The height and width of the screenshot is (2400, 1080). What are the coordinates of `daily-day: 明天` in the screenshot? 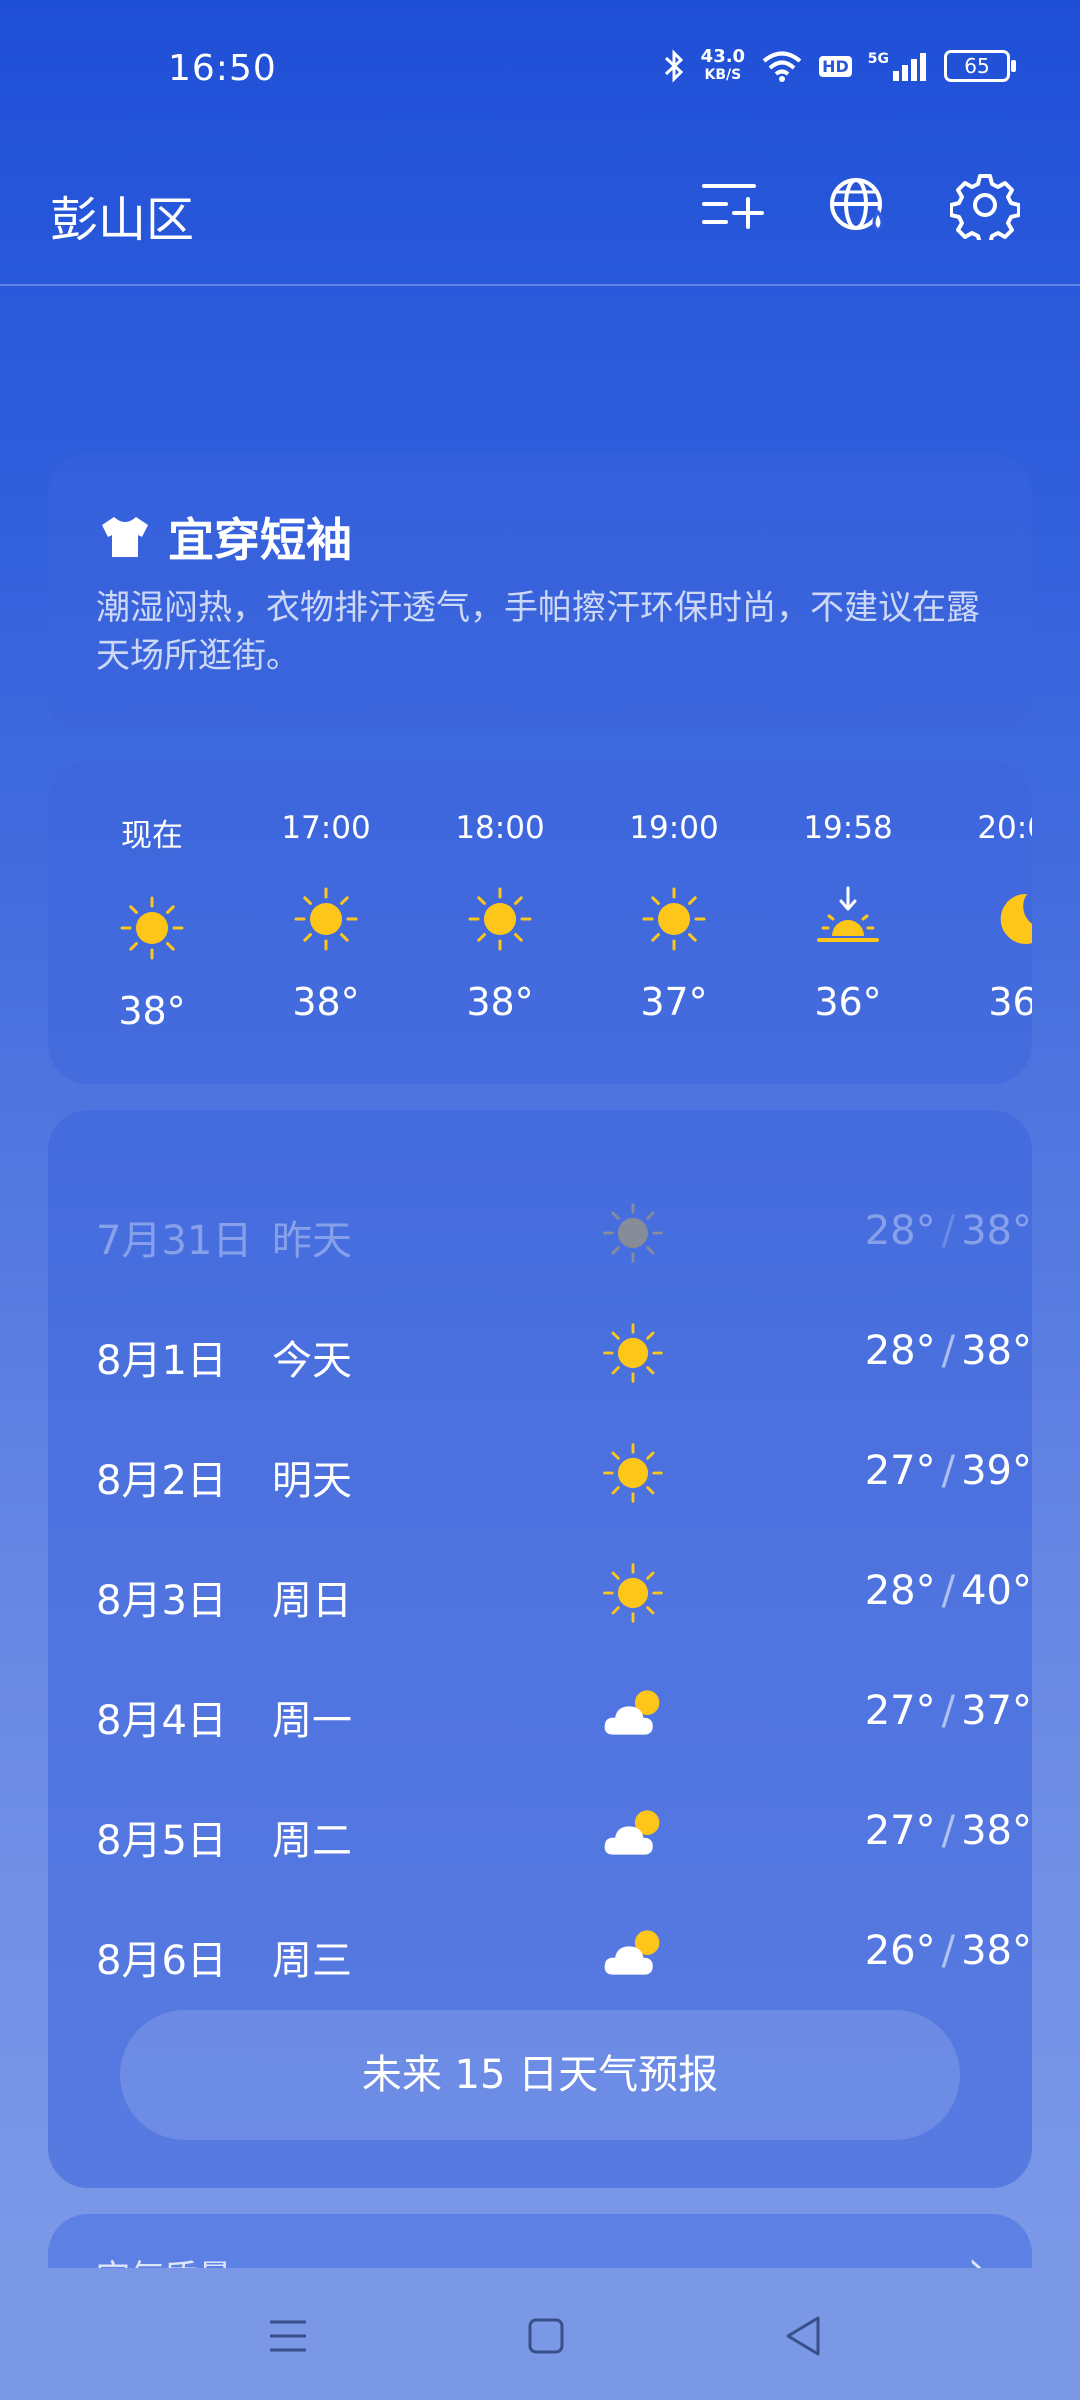 It's located at (312, 1481).